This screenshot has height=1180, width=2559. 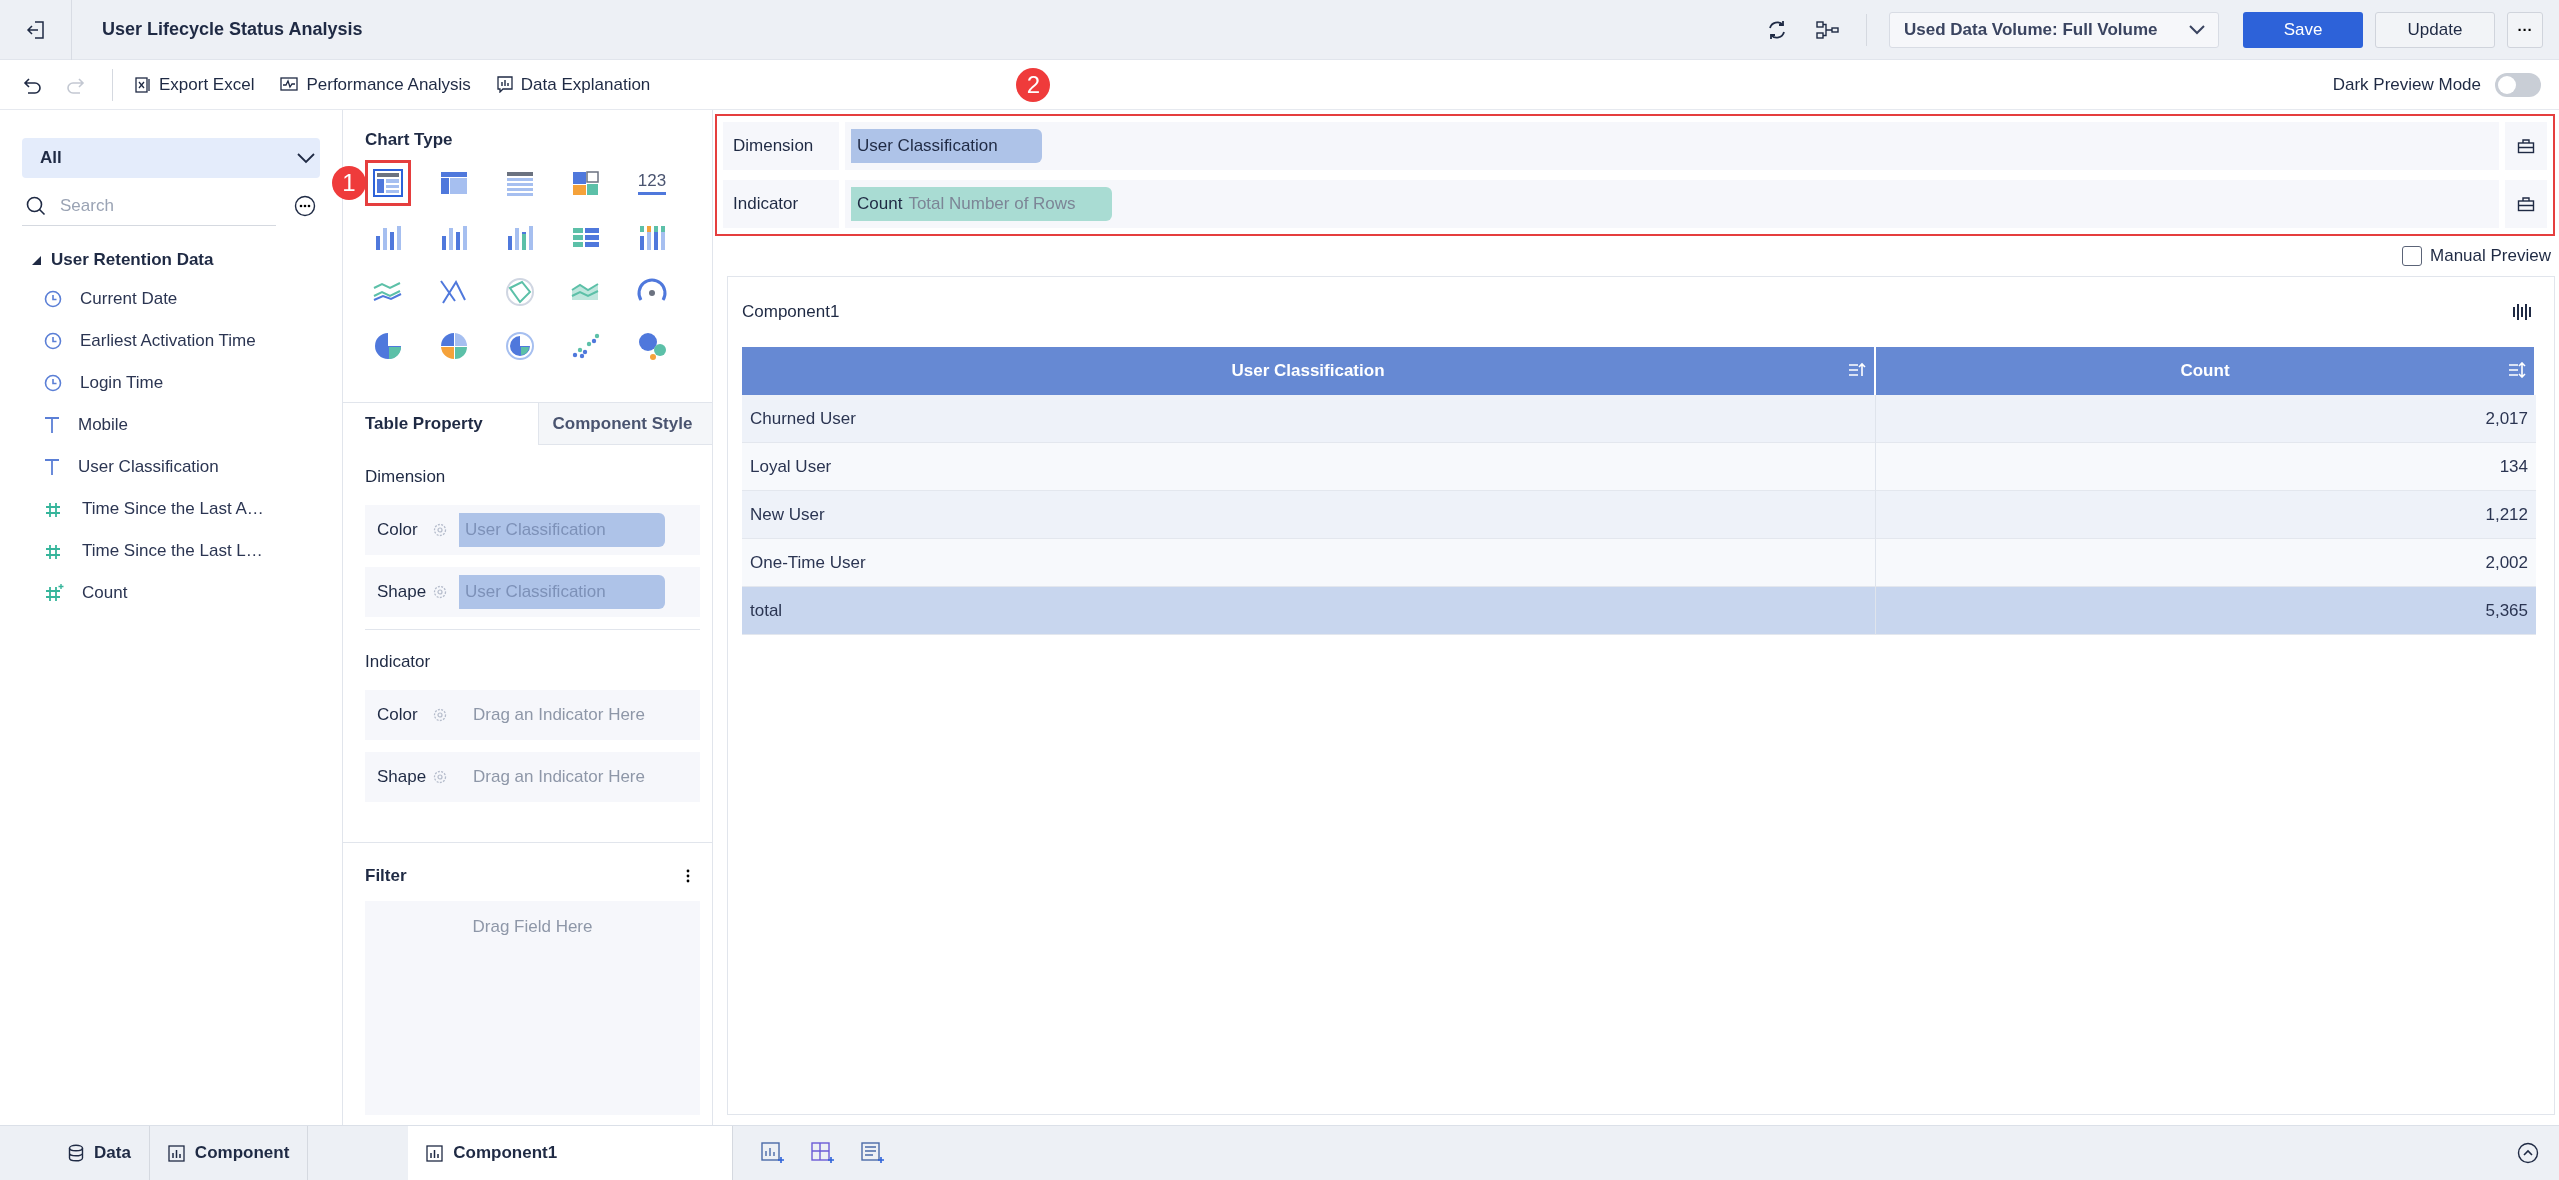 I want to click on pie-chart-icon, so click(x=388, y=345).